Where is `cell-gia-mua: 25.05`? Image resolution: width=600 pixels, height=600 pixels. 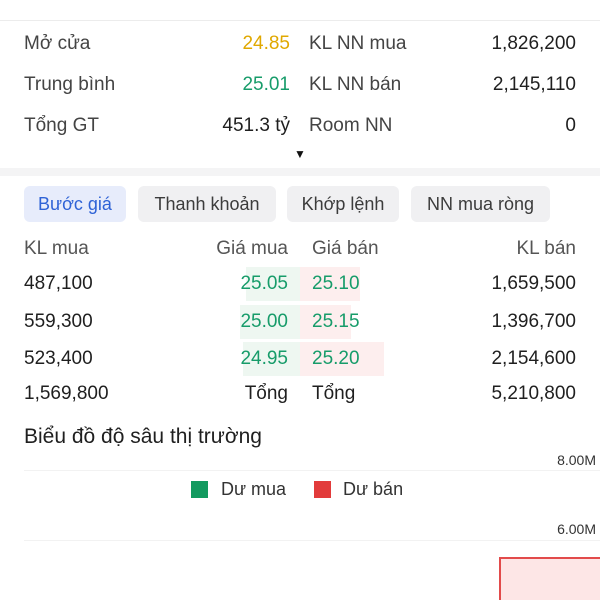
cell-gia-mua: 25.05 is located at coordinates (264, 284).